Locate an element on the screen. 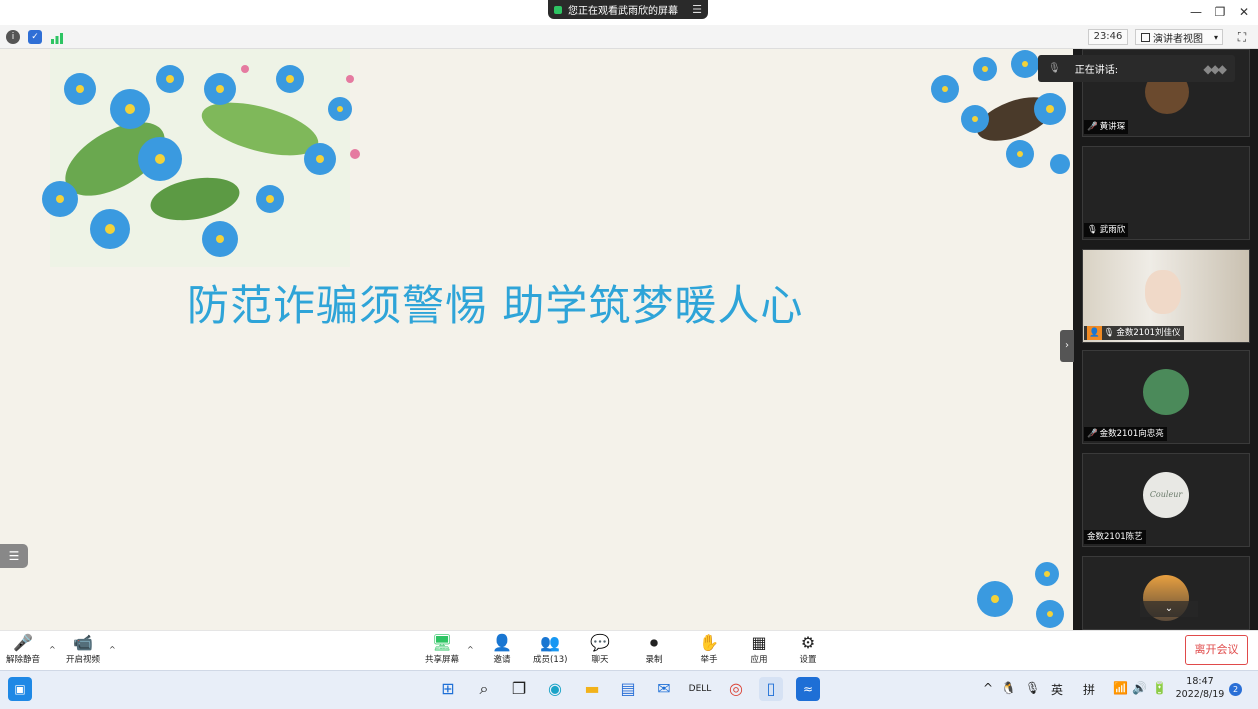 The width and height of the screenshot is (1258, 709). close-button: ✕ is located at coordinates (1244, 12).